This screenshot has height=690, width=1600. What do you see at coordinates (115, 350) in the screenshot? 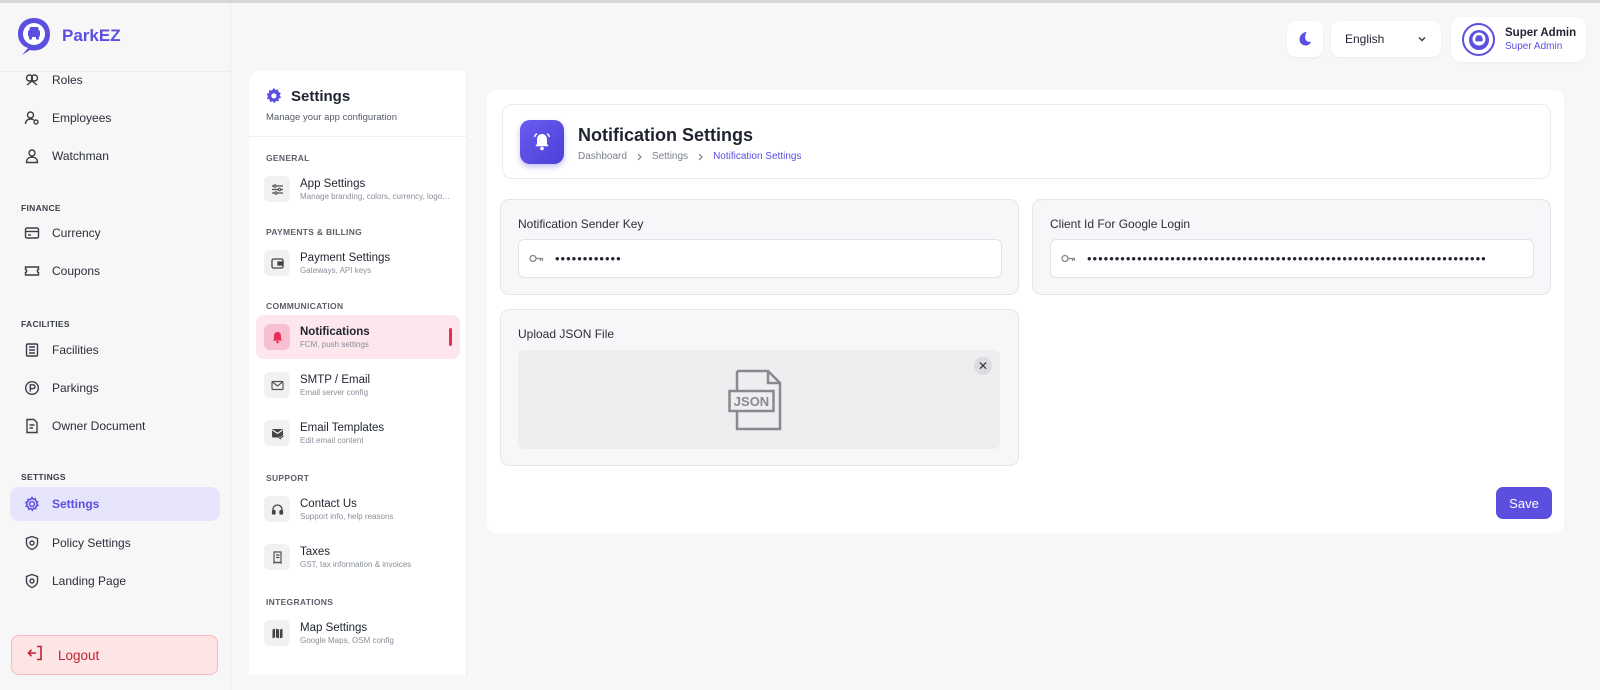
I see `sidebar-item-facilities: Facilities` at bounding box center [115, 350].